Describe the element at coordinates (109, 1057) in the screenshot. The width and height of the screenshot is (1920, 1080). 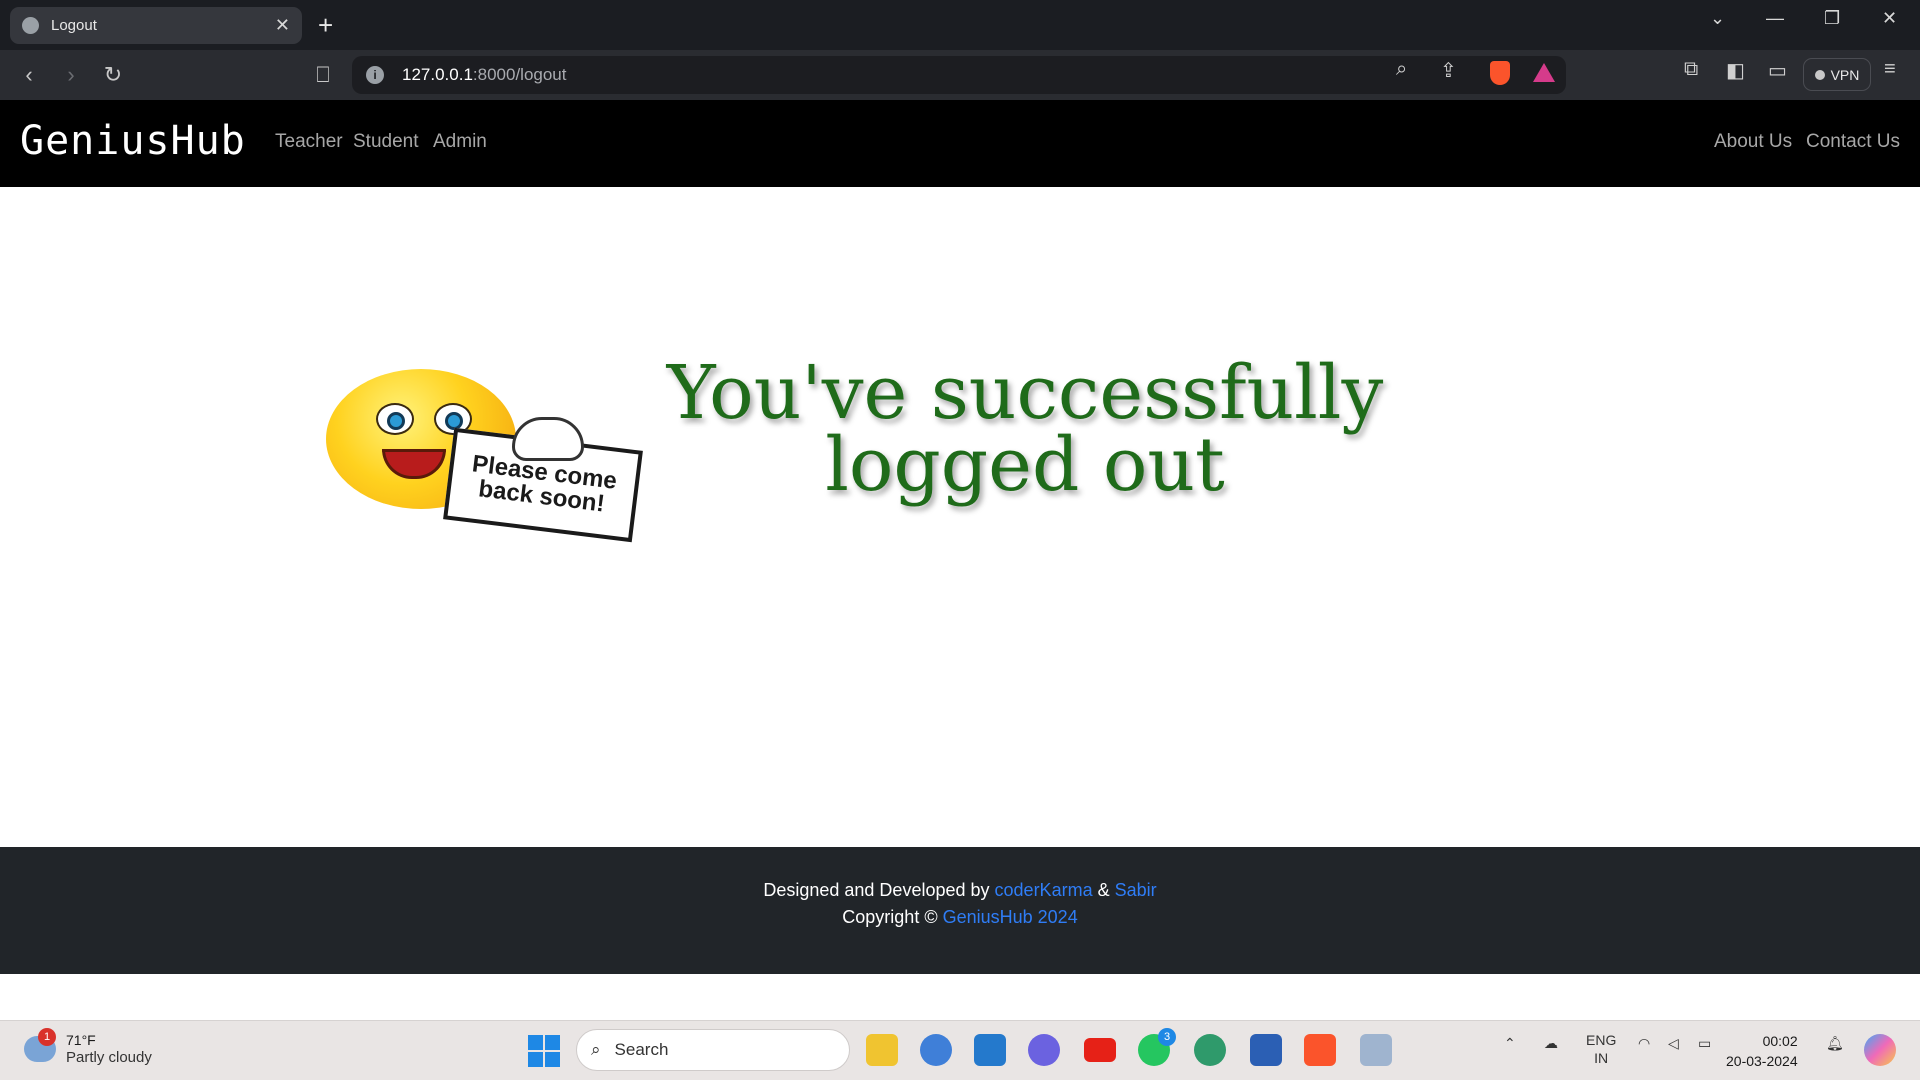
I see `weather-desc: Partly cloudy` at that location.